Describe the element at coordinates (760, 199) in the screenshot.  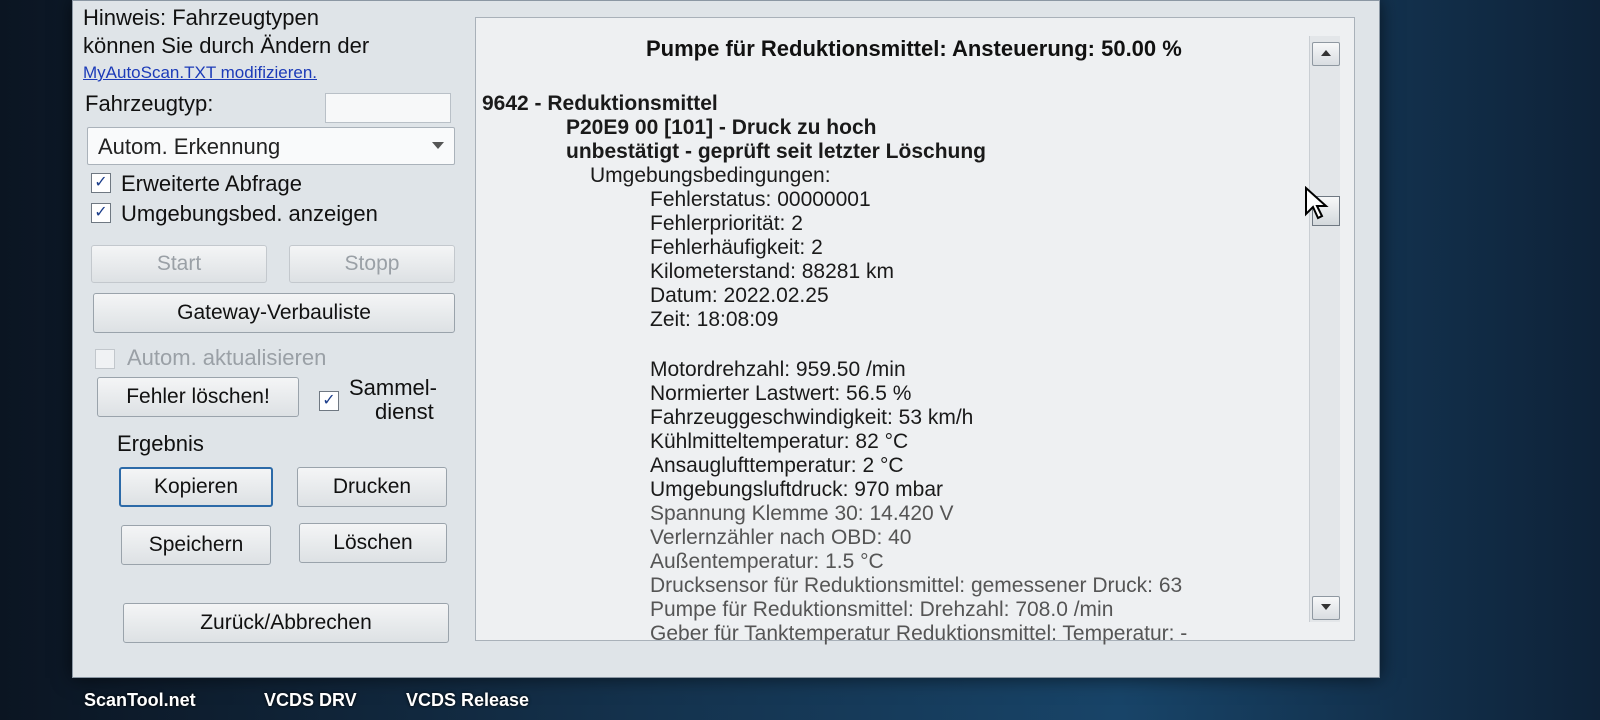
I see `result-line: Fehlerstatus: 00000001` at that location.